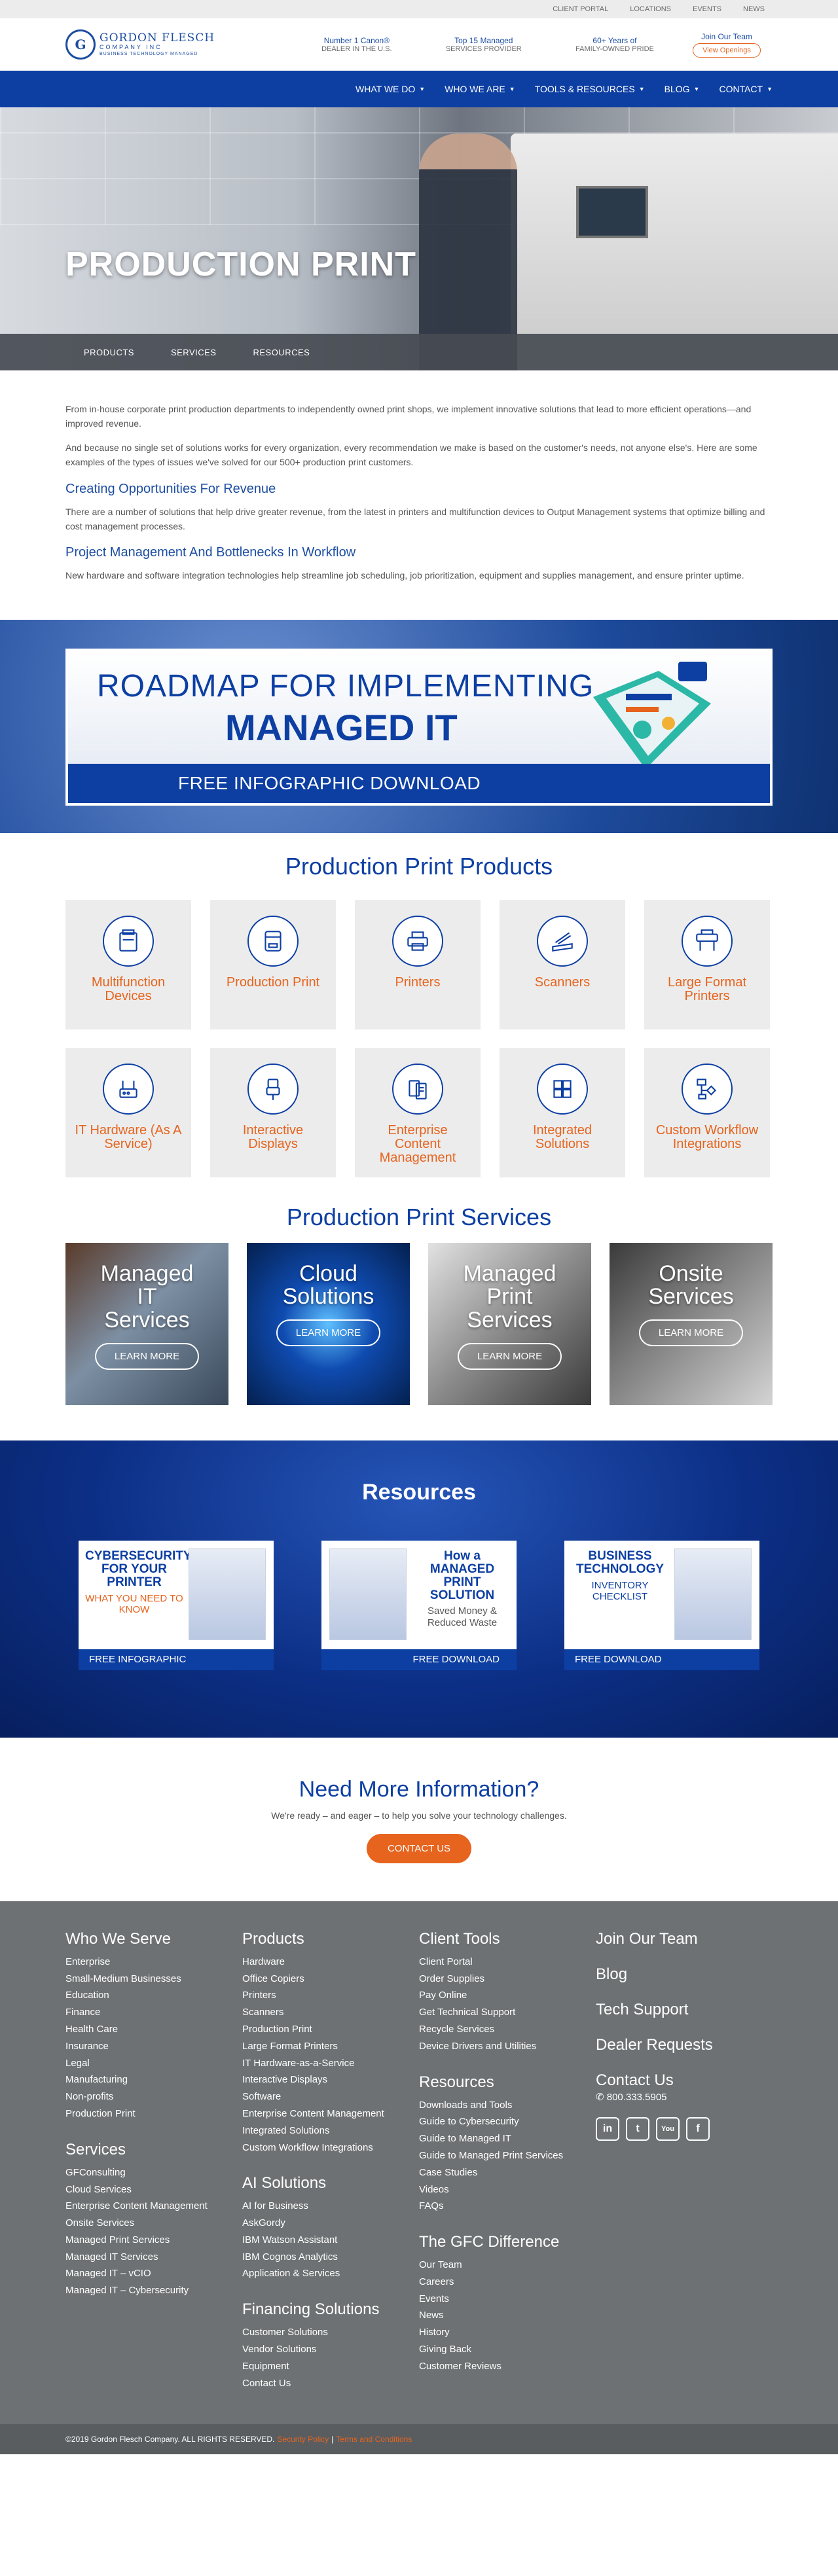 This screenshot has width=838, height=2576. What do you see at coordinates (501, 2172) in the screenshot?
I see `footer-link: Case Studies` at bounding box center [501, 2172].